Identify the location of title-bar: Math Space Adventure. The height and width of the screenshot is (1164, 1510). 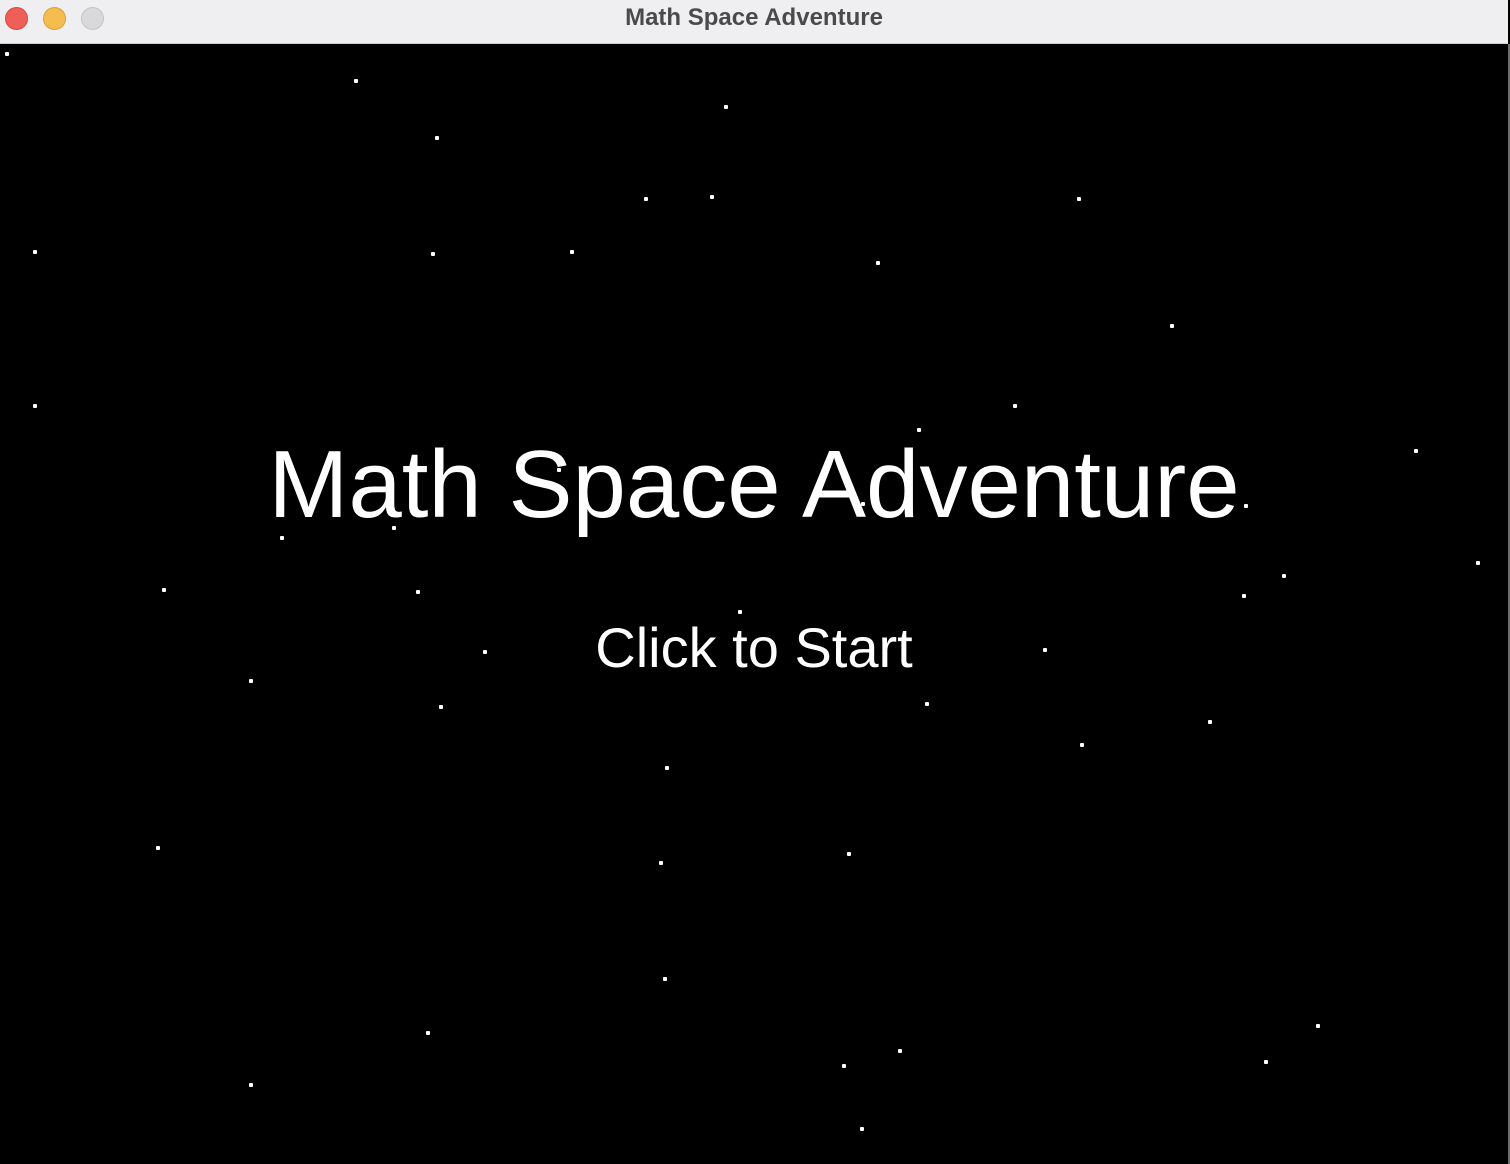
(754, 22).